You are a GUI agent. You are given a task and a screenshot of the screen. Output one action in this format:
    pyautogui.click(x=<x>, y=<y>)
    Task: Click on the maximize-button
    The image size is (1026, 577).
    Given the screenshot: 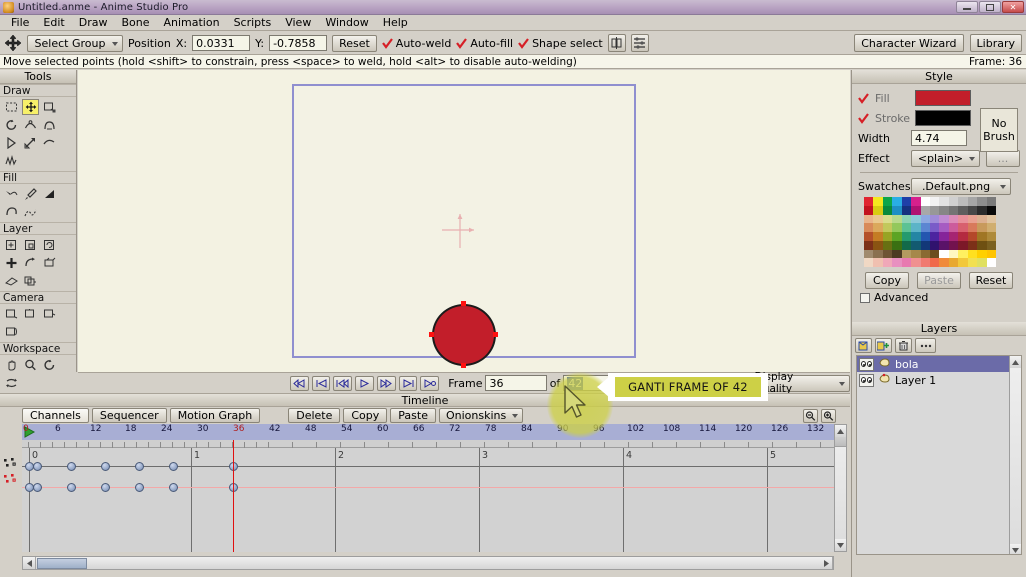 What is the action you would take?
    pyautogui.click(x=990, y=7)
    